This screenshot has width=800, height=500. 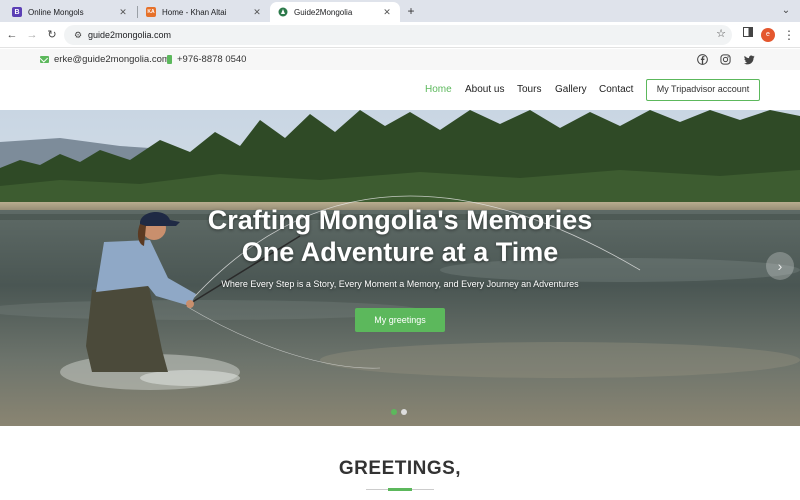 I want to click on new-tab-button: +, so click(x=411, y=11).